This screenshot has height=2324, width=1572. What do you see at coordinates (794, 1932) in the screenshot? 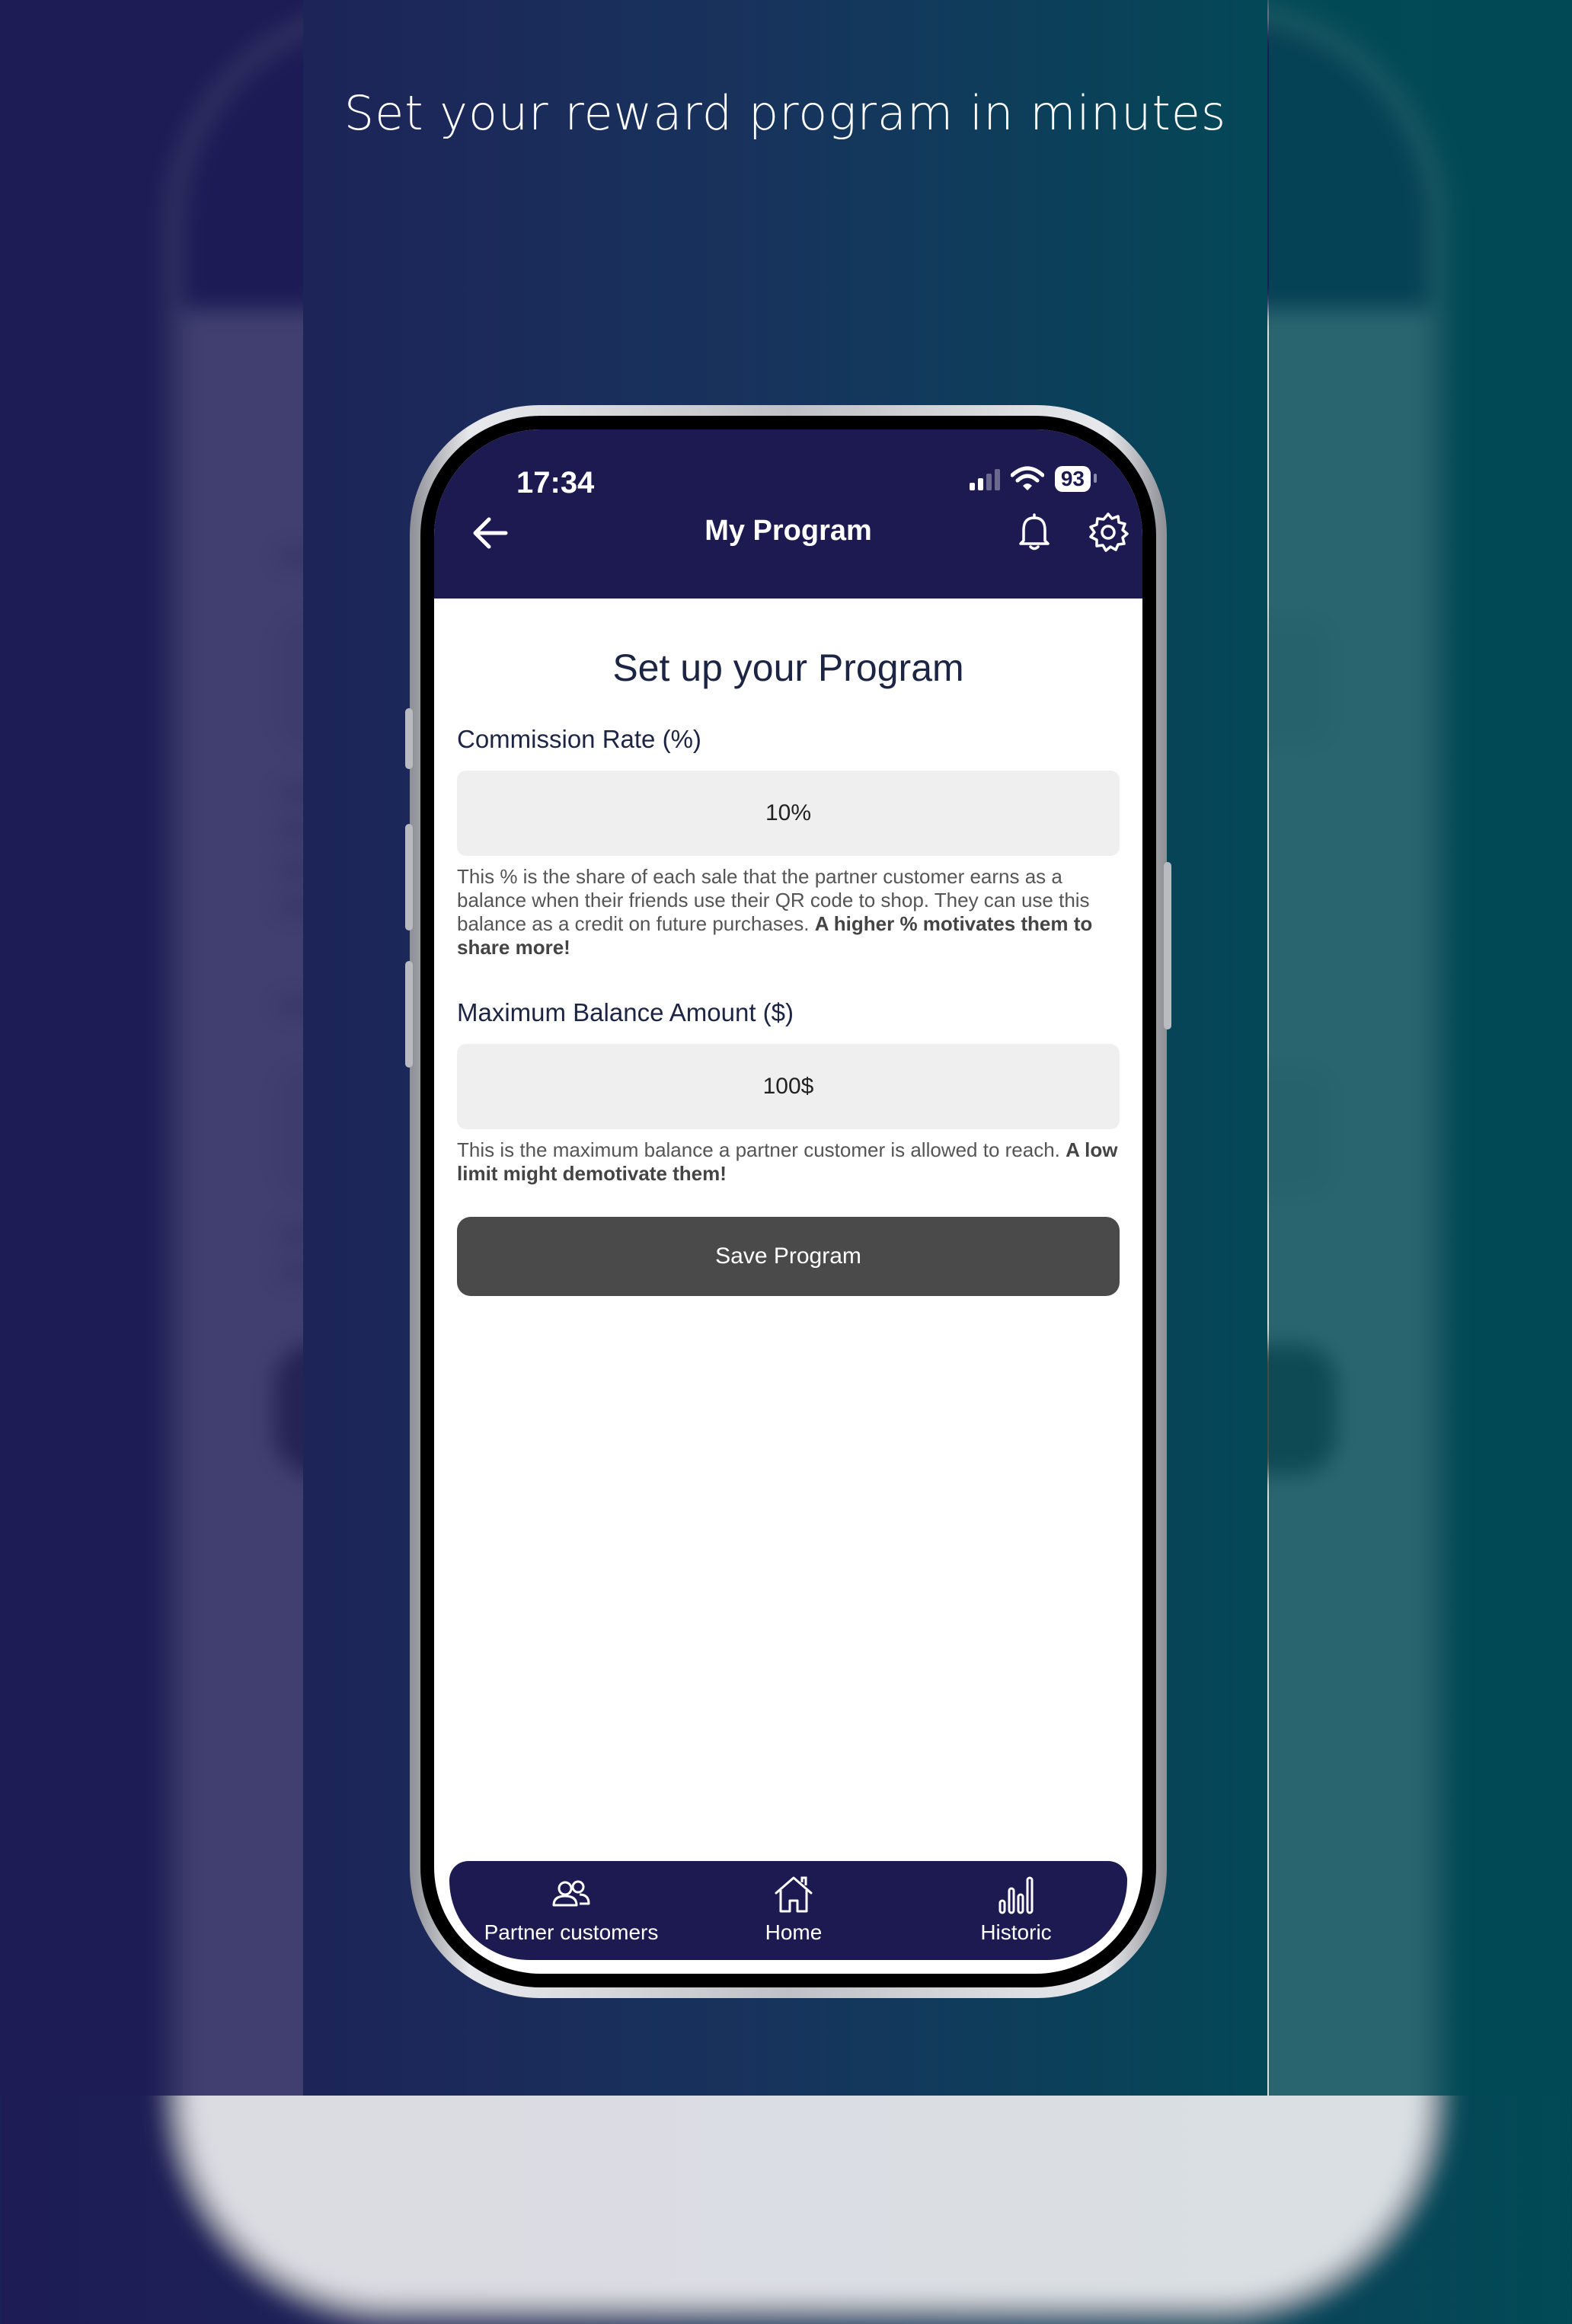
I see `tab-label: Home` at bounding box center [794, 1932].